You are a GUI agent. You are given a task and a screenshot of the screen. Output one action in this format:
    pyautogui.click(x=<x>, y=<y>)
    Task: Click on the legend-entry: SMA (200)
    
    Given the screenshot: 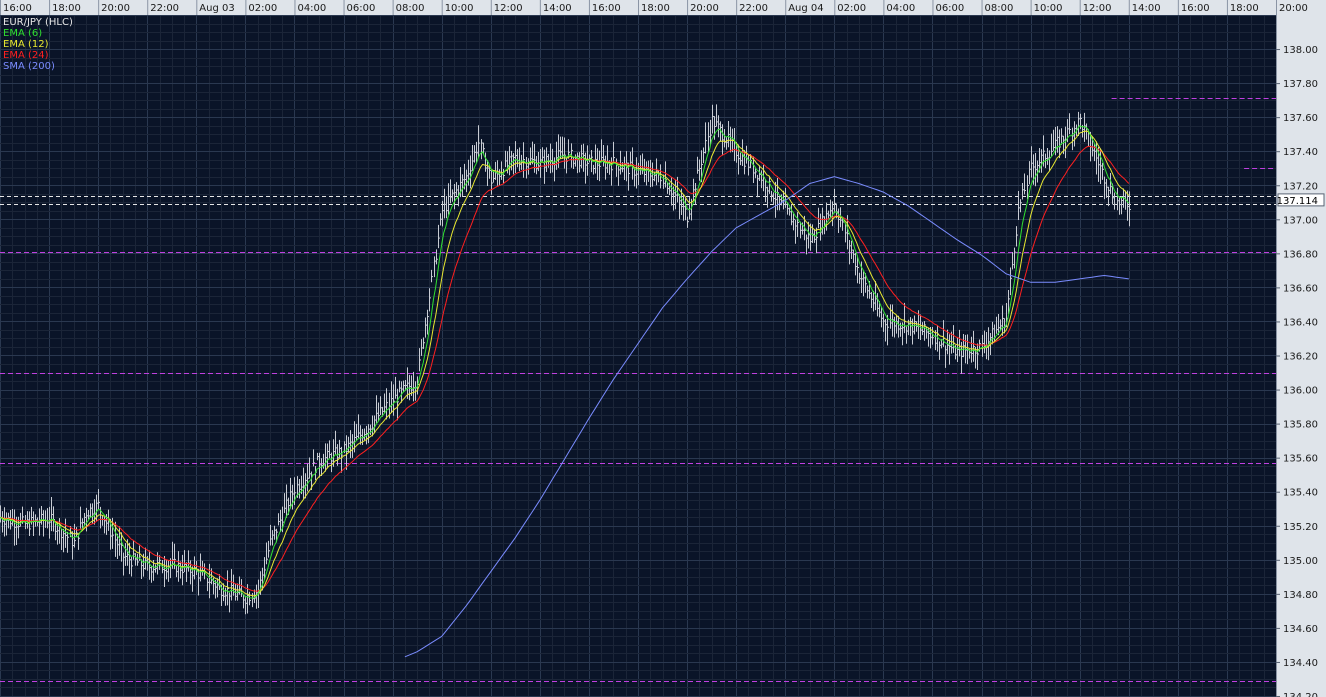 What is the action you would take?
    pyautogui.click(x=29, y=66)
    